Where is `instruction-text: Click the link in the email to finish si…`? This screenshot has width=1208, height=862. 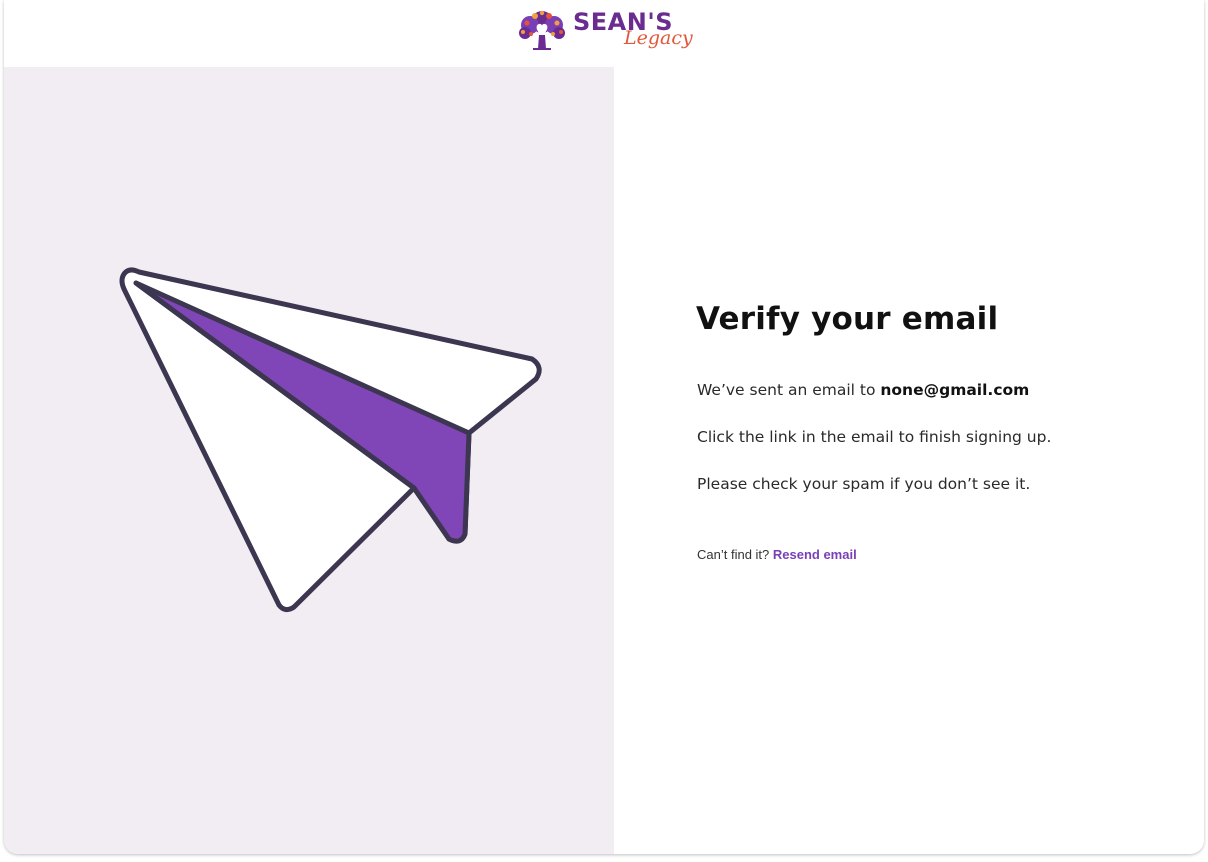
instruction-text: Click the link in the email to finish si… is located at coordinates (874, 437).